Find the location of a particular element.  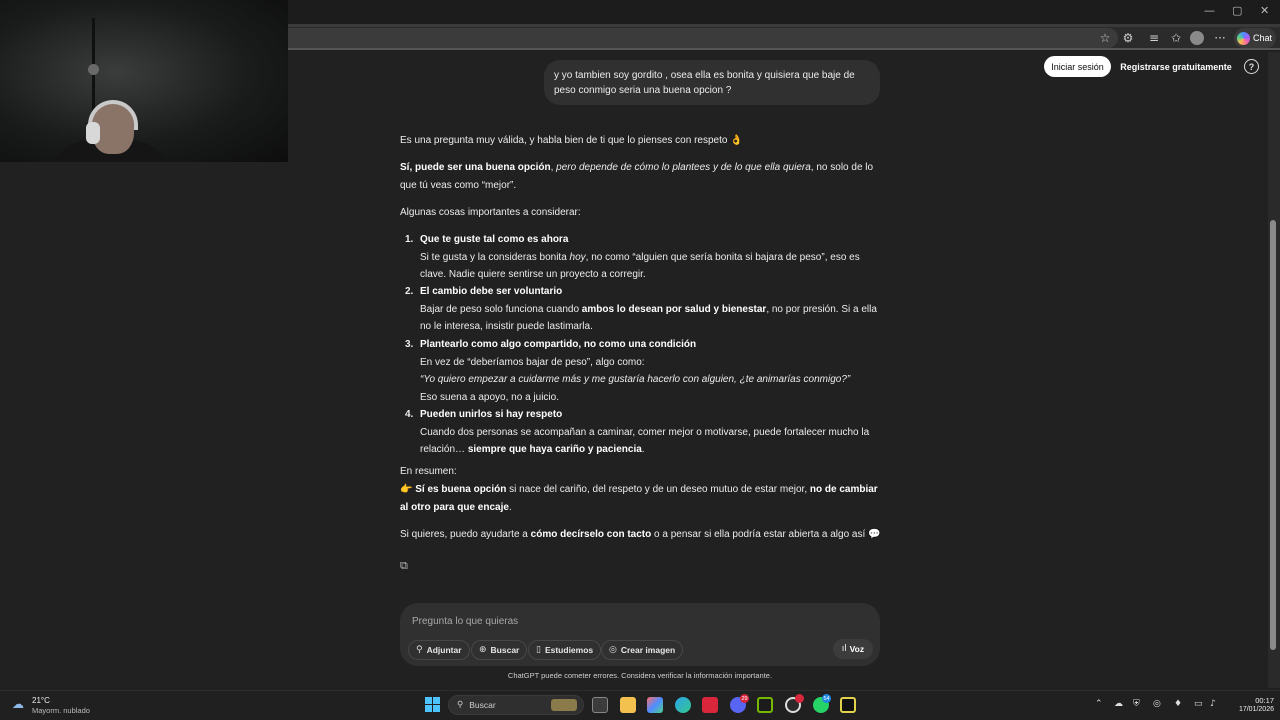

list-intro: Algunas cosas importantes a considerar: is located at coordinates (490, 212).